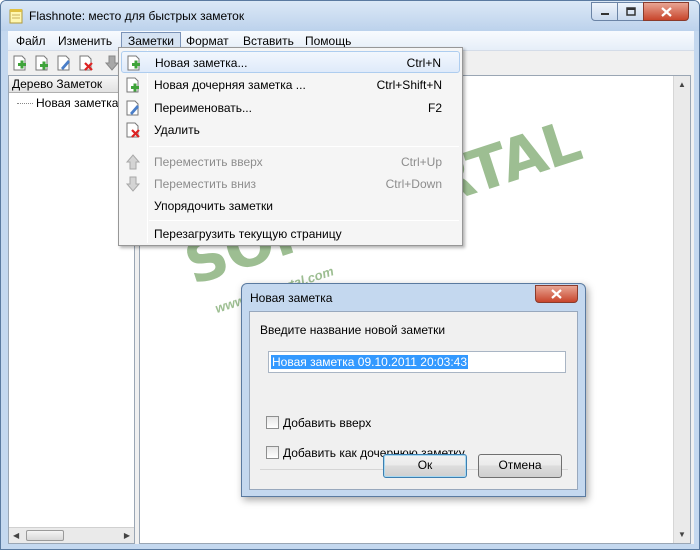  I want to click on menu-item-label: Перезагрузить текущую страницу, so click(248, 234).